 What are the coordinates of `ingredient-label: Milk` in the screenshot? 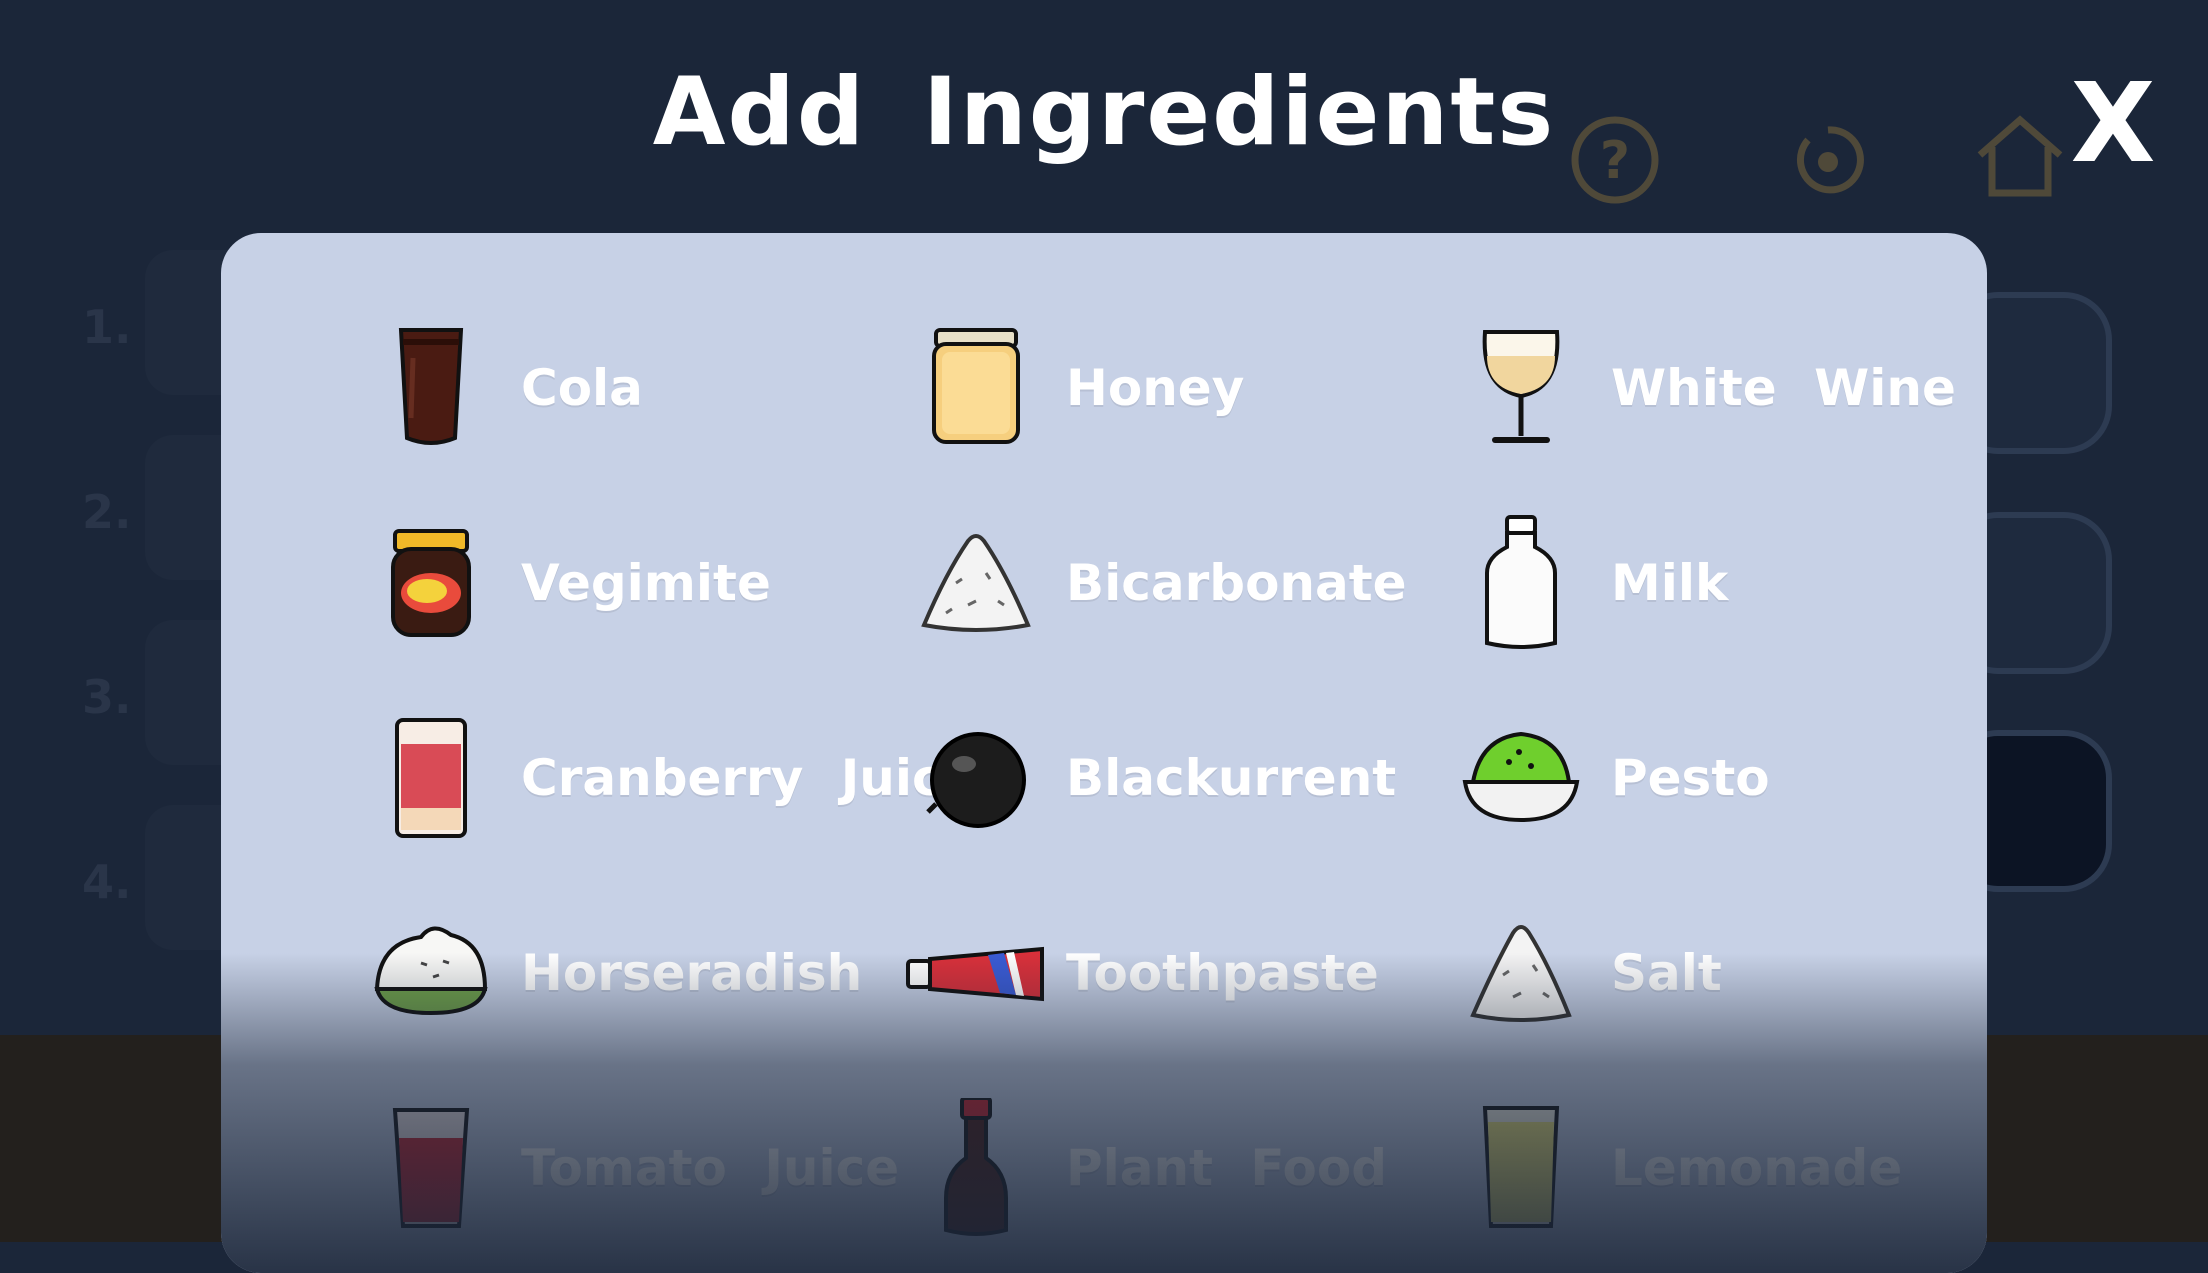 It's located at (1670, 583).